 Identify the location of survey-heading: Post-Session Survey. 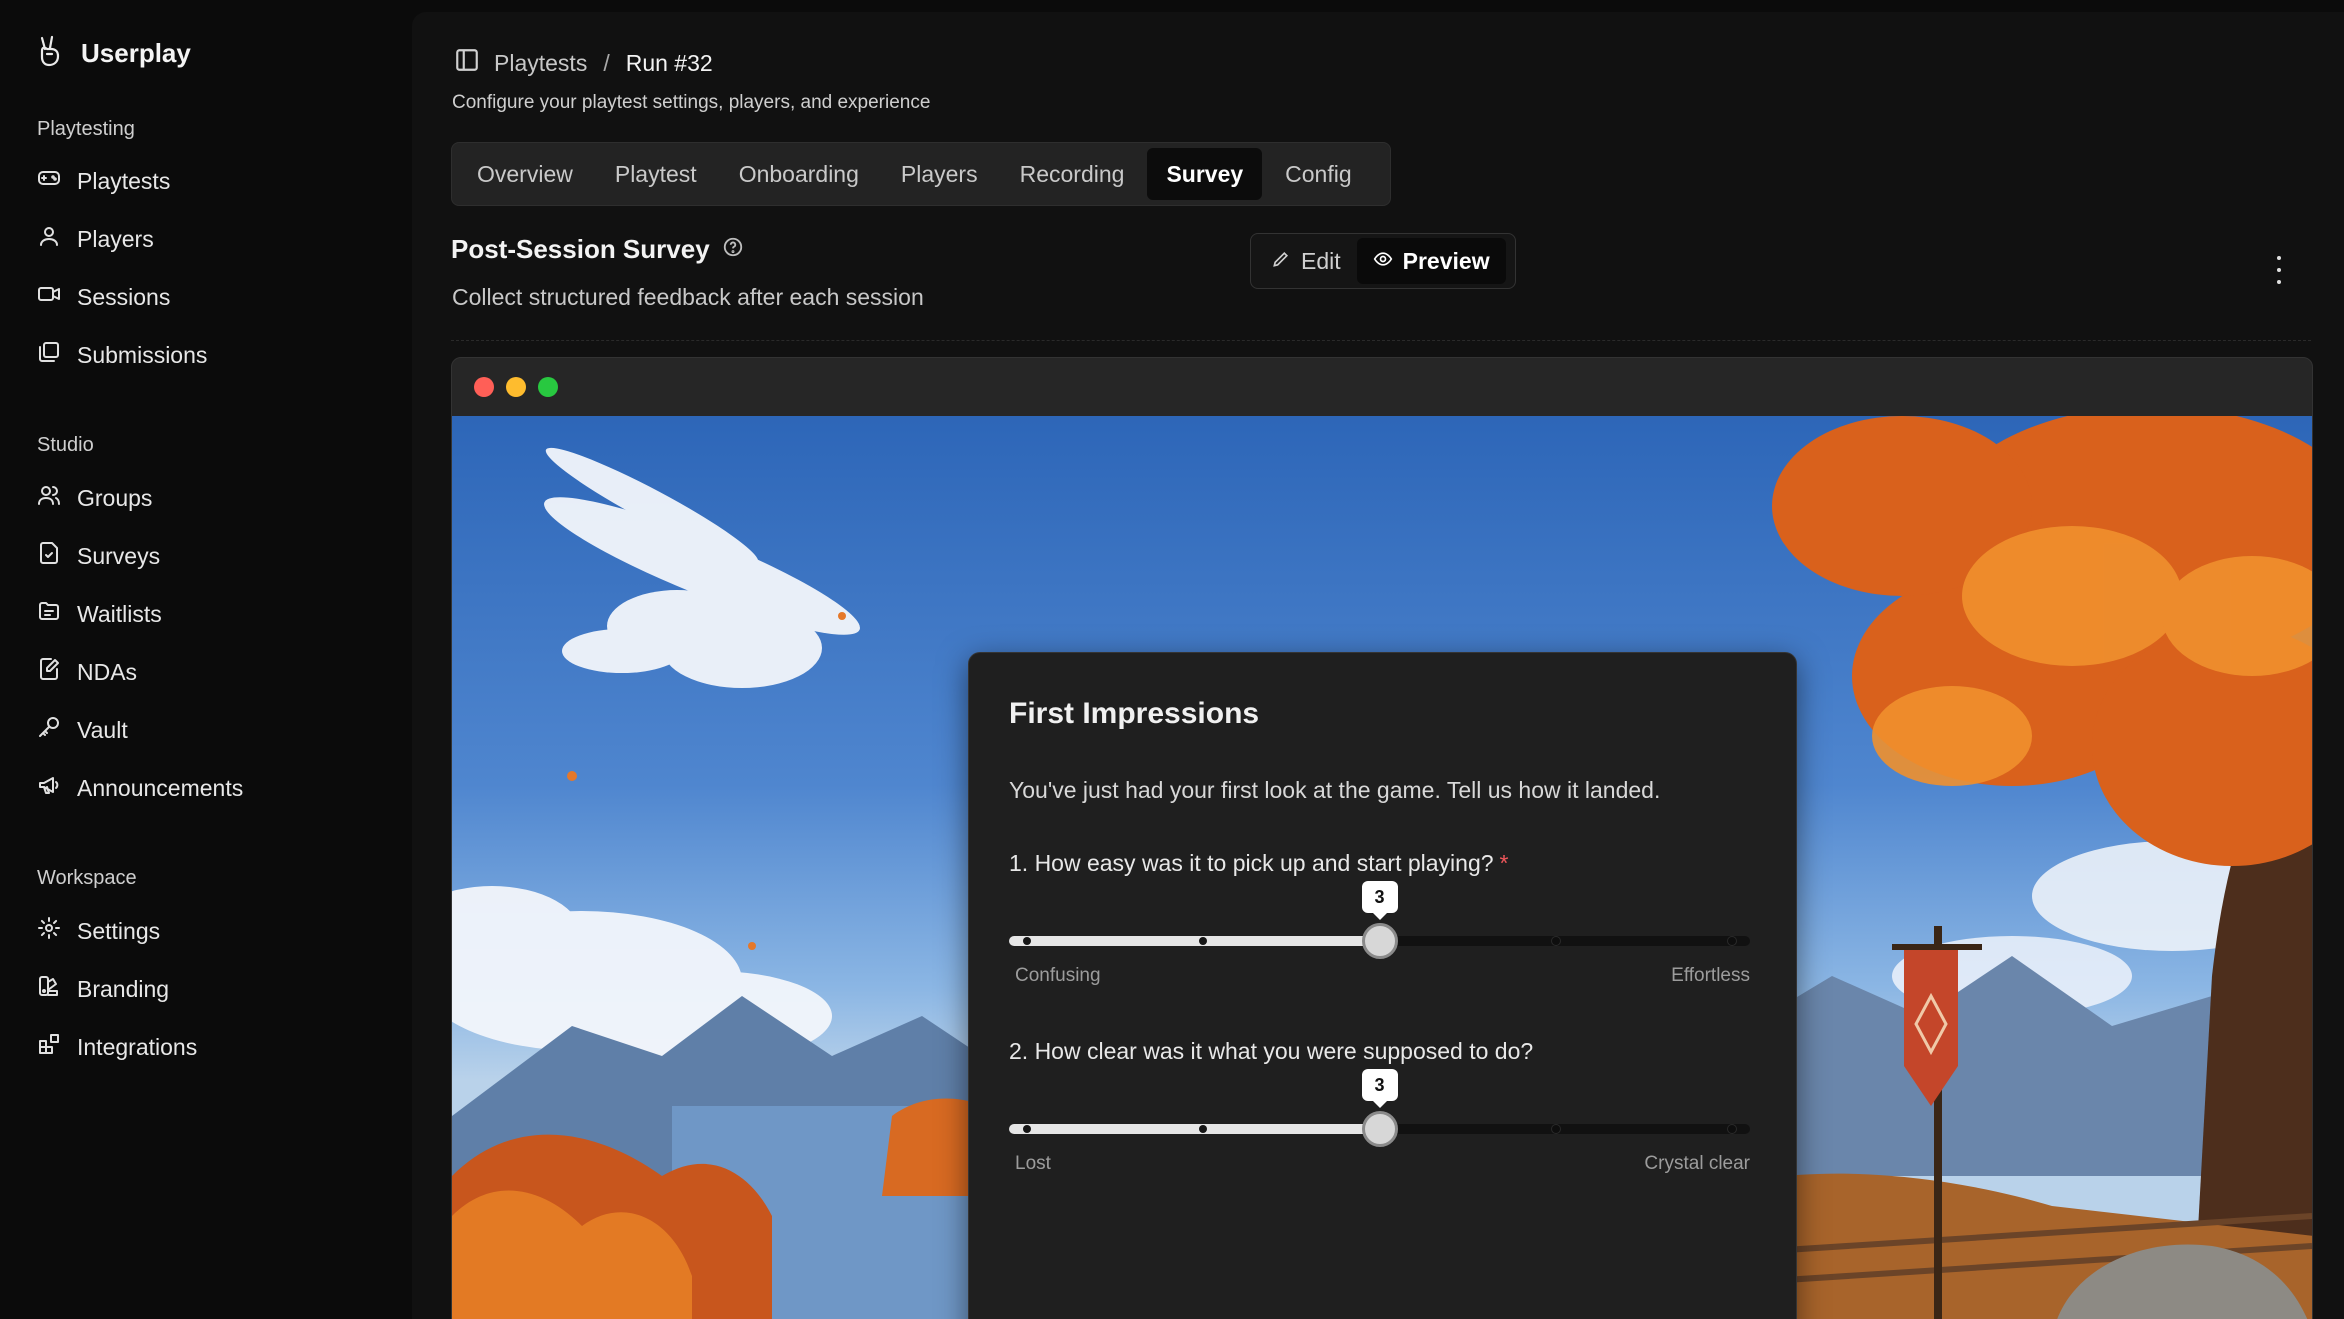
(597, 249).